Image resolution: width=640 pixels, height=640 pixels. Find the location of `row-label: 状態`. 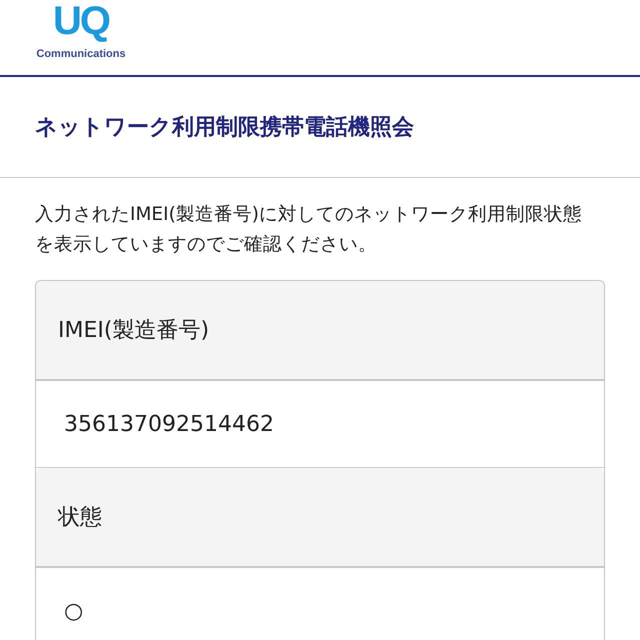

row-label: 状態 is located at coordinates (320, 518).